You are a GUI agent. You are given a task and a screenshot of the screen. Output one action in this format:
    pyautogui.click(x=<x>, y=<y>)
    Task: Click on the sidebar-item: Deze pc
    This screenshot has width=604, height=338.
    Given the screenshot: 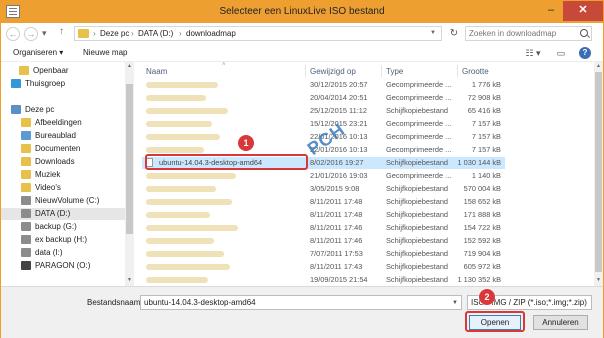 What is the action you would take?
    pyautogui.click(x=63, y=110)
    